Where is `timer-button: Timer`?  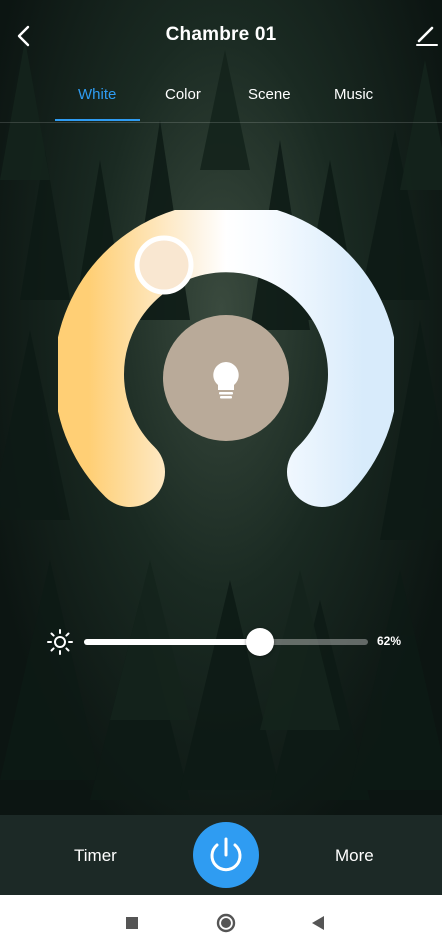
timer-button: Timer is located at coordinates (95, 856).